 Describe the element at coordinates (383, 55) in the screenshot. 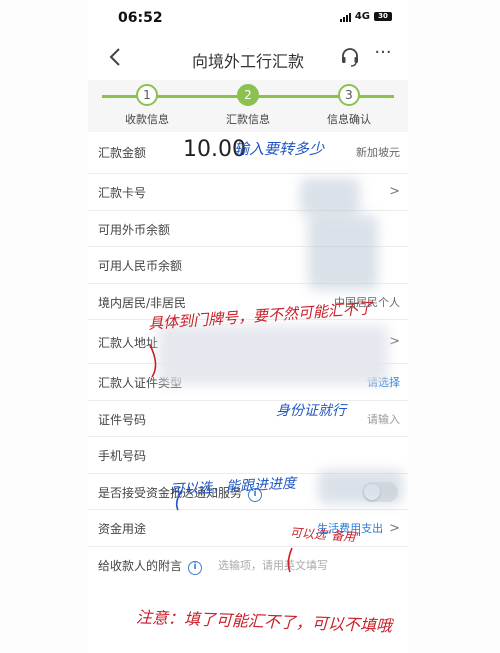

I see `more-icon: ···` at that location.